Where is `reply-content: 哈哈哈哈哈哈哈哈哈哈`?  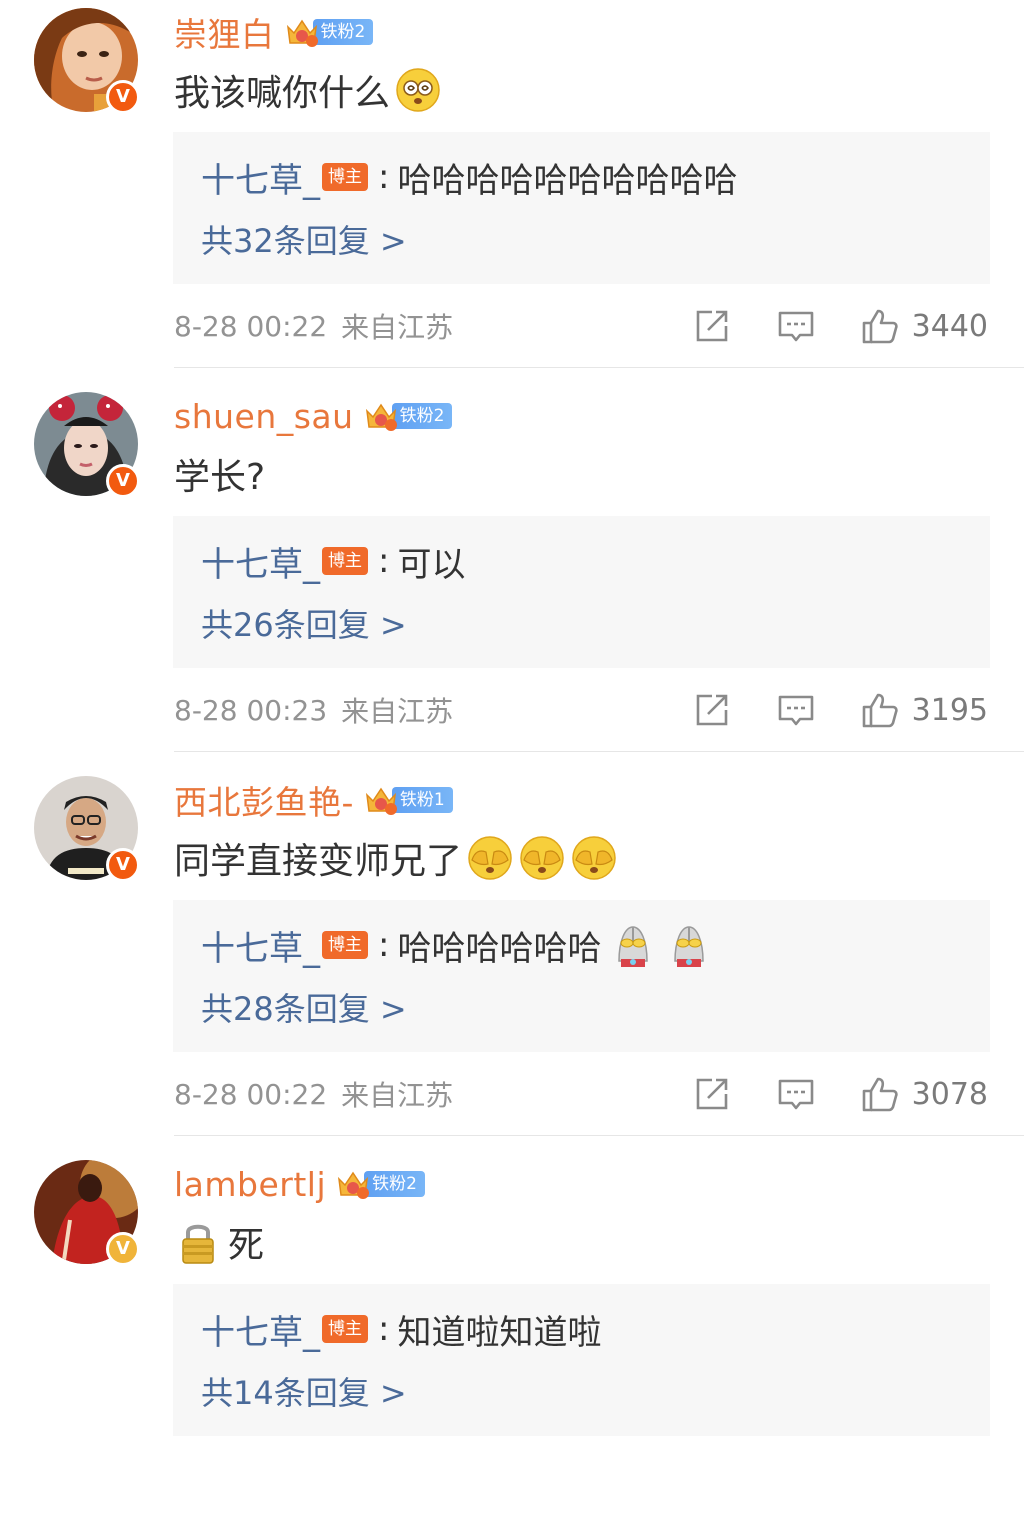
reply-content: 哈哈哈哈哈哈哈哈哈哈 is located at coordinates (567, 180).